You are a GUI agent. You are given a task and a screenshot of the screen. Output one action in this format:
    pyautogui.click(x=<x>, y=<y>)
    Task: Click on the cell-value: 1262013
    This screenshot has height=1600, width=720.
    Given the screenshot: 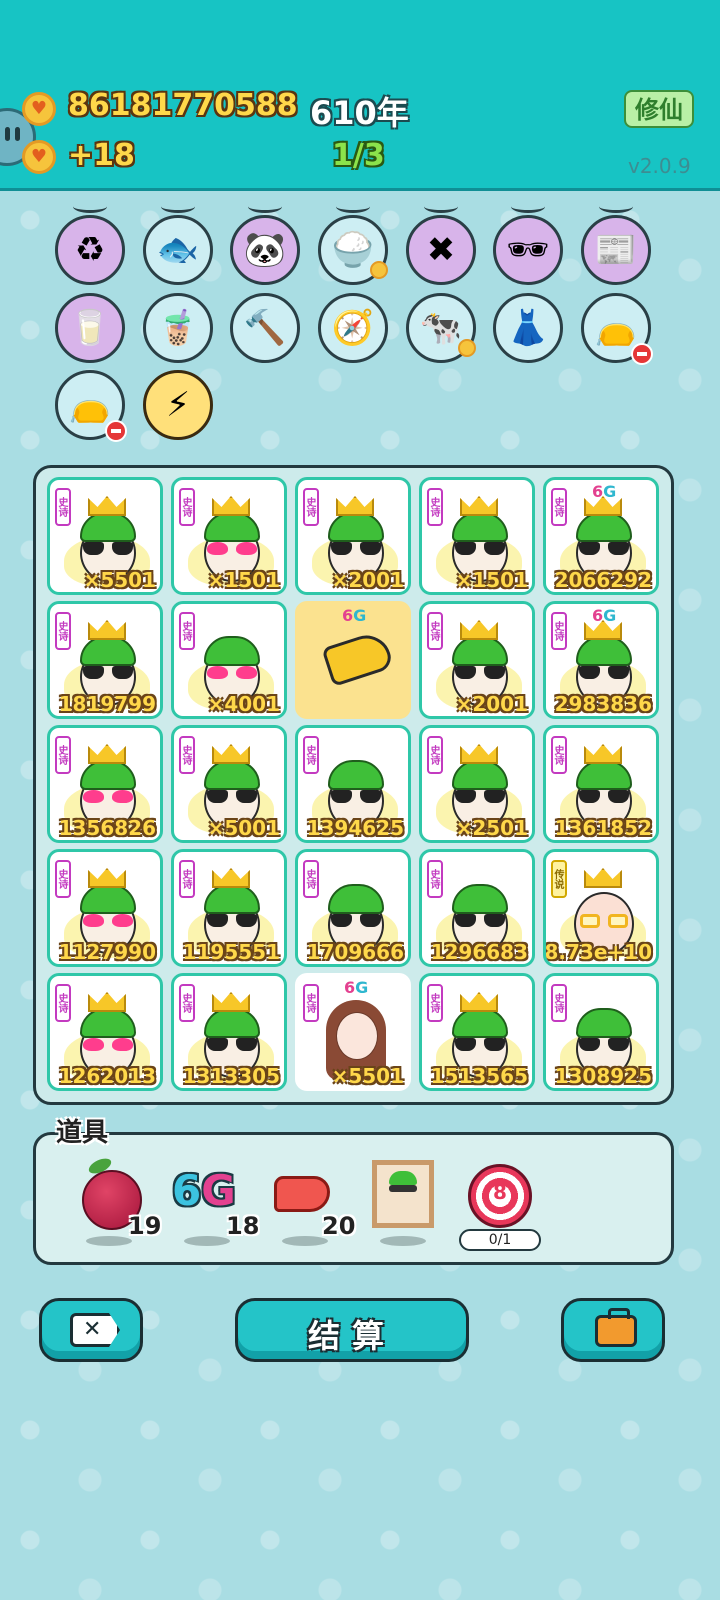 What is the action you would take?
    pyautogui.click(x=107, y=1076)
    